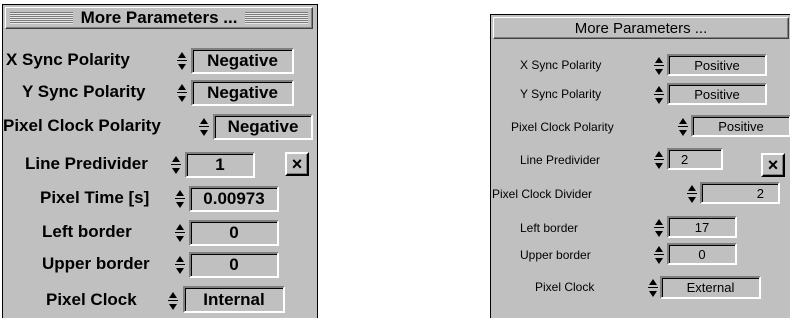  I want to click on pixel-clock-polarity-field: Positive, so click(740, 126).